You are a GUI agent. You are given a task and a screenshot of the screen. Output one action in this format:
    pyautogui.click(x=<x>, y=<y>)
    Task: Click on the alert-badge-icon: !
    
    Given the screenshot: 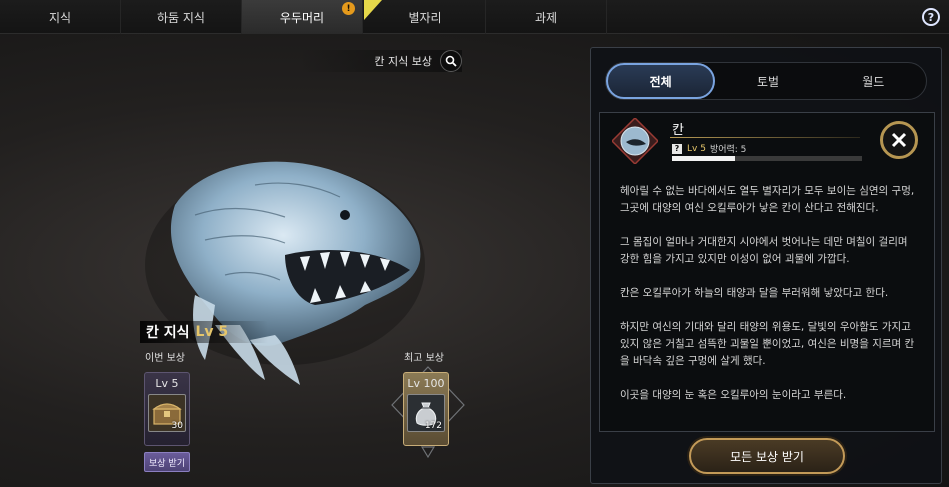 What is the action you would take?
    pyautogui.click(x=348, y=8)
    